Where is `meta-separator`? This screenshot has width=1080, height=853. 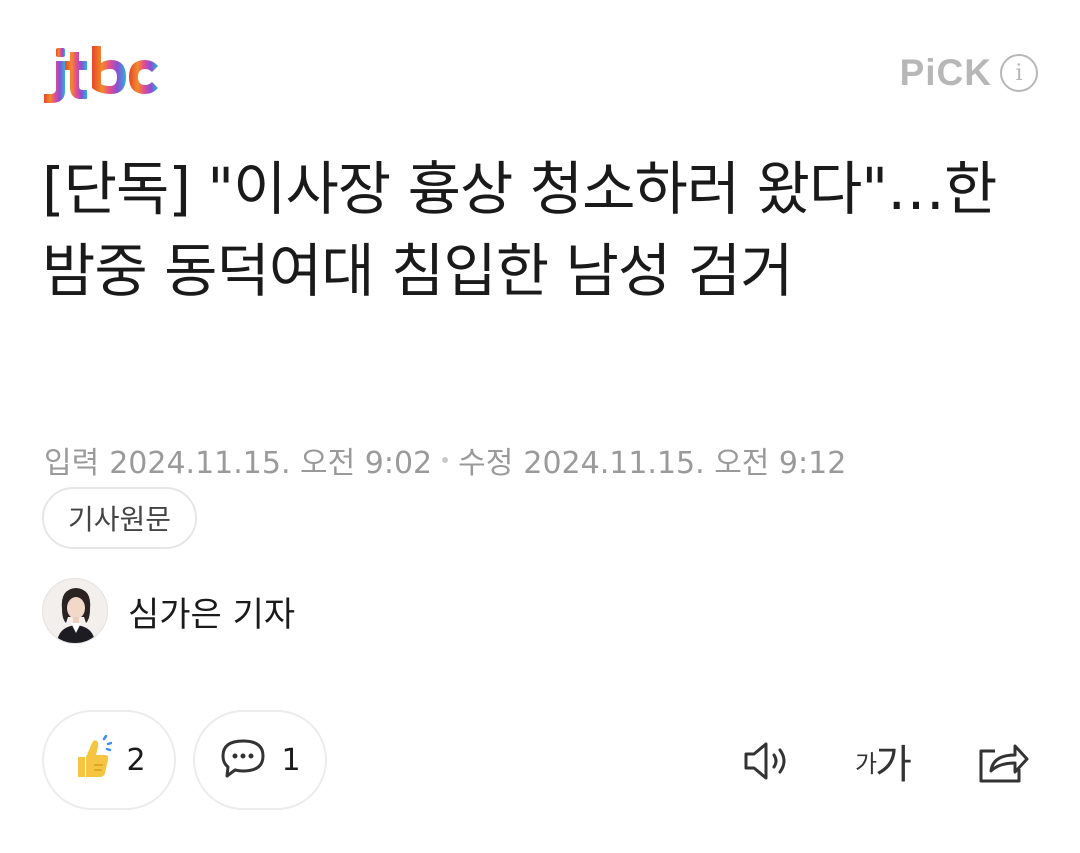
meta-separator is located at coordinates (445, 460).